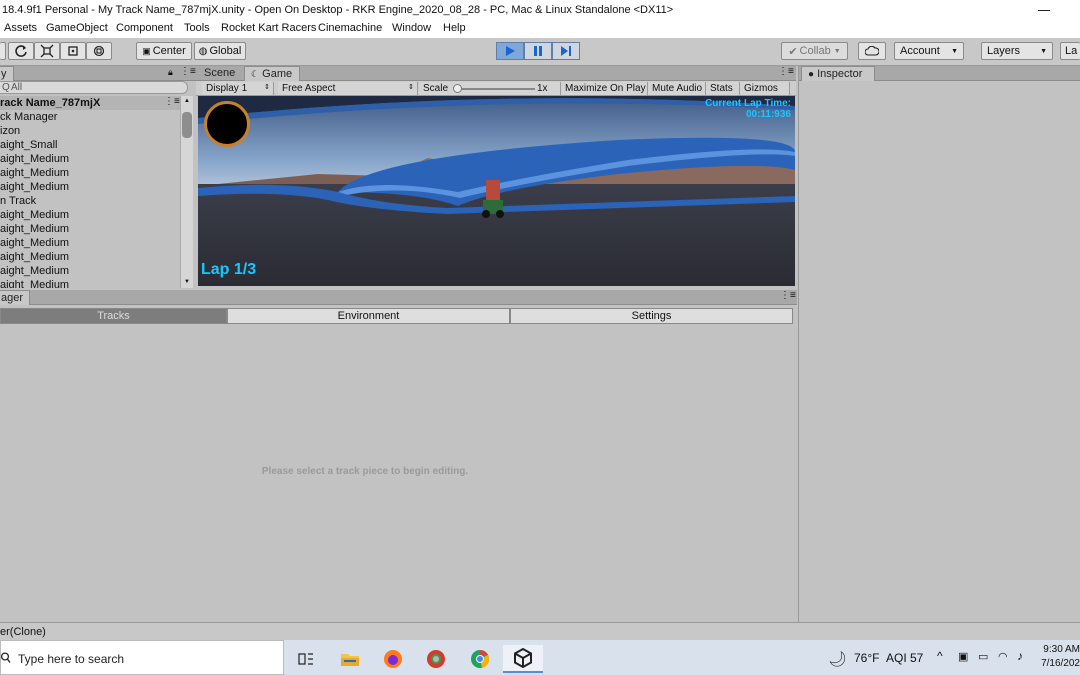 The width and height of the screenshot is (1080, 675). What do you see at coordinates (1020, 656) in the screenshot?
I see `speaker-icon: ♪` at bounding box center [1020, 656].